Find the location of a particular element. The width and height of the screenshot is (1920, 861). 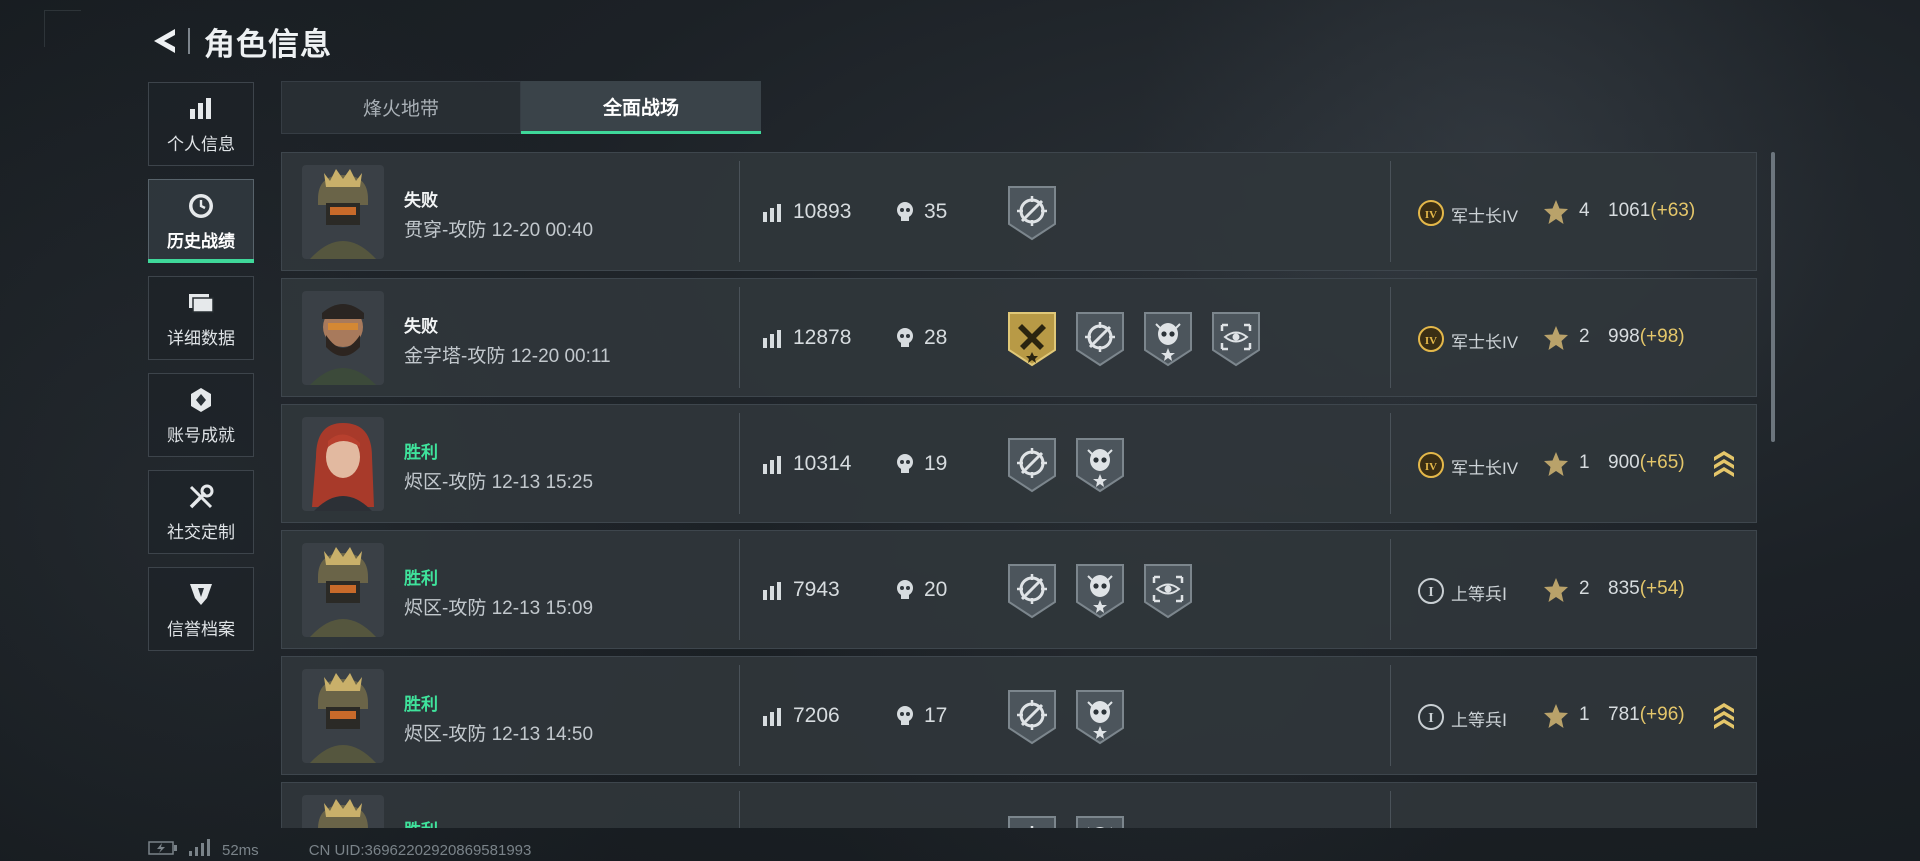

match-row: 胜利 is located at coordinates (1019, 805).